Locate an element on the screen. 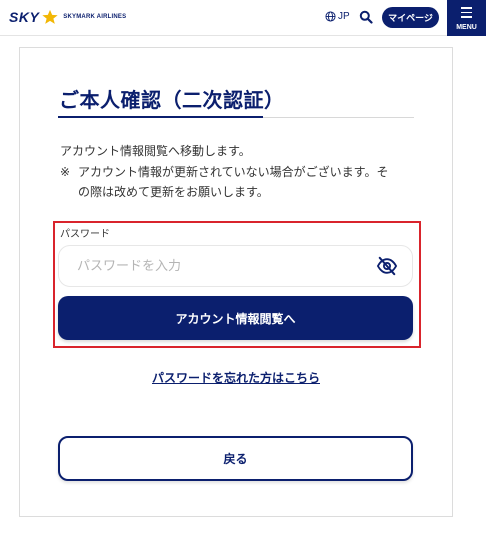 Image resolution: width=486 pixels, height=545 pixels. language-selector: JP is located at coordinates (337, 16).